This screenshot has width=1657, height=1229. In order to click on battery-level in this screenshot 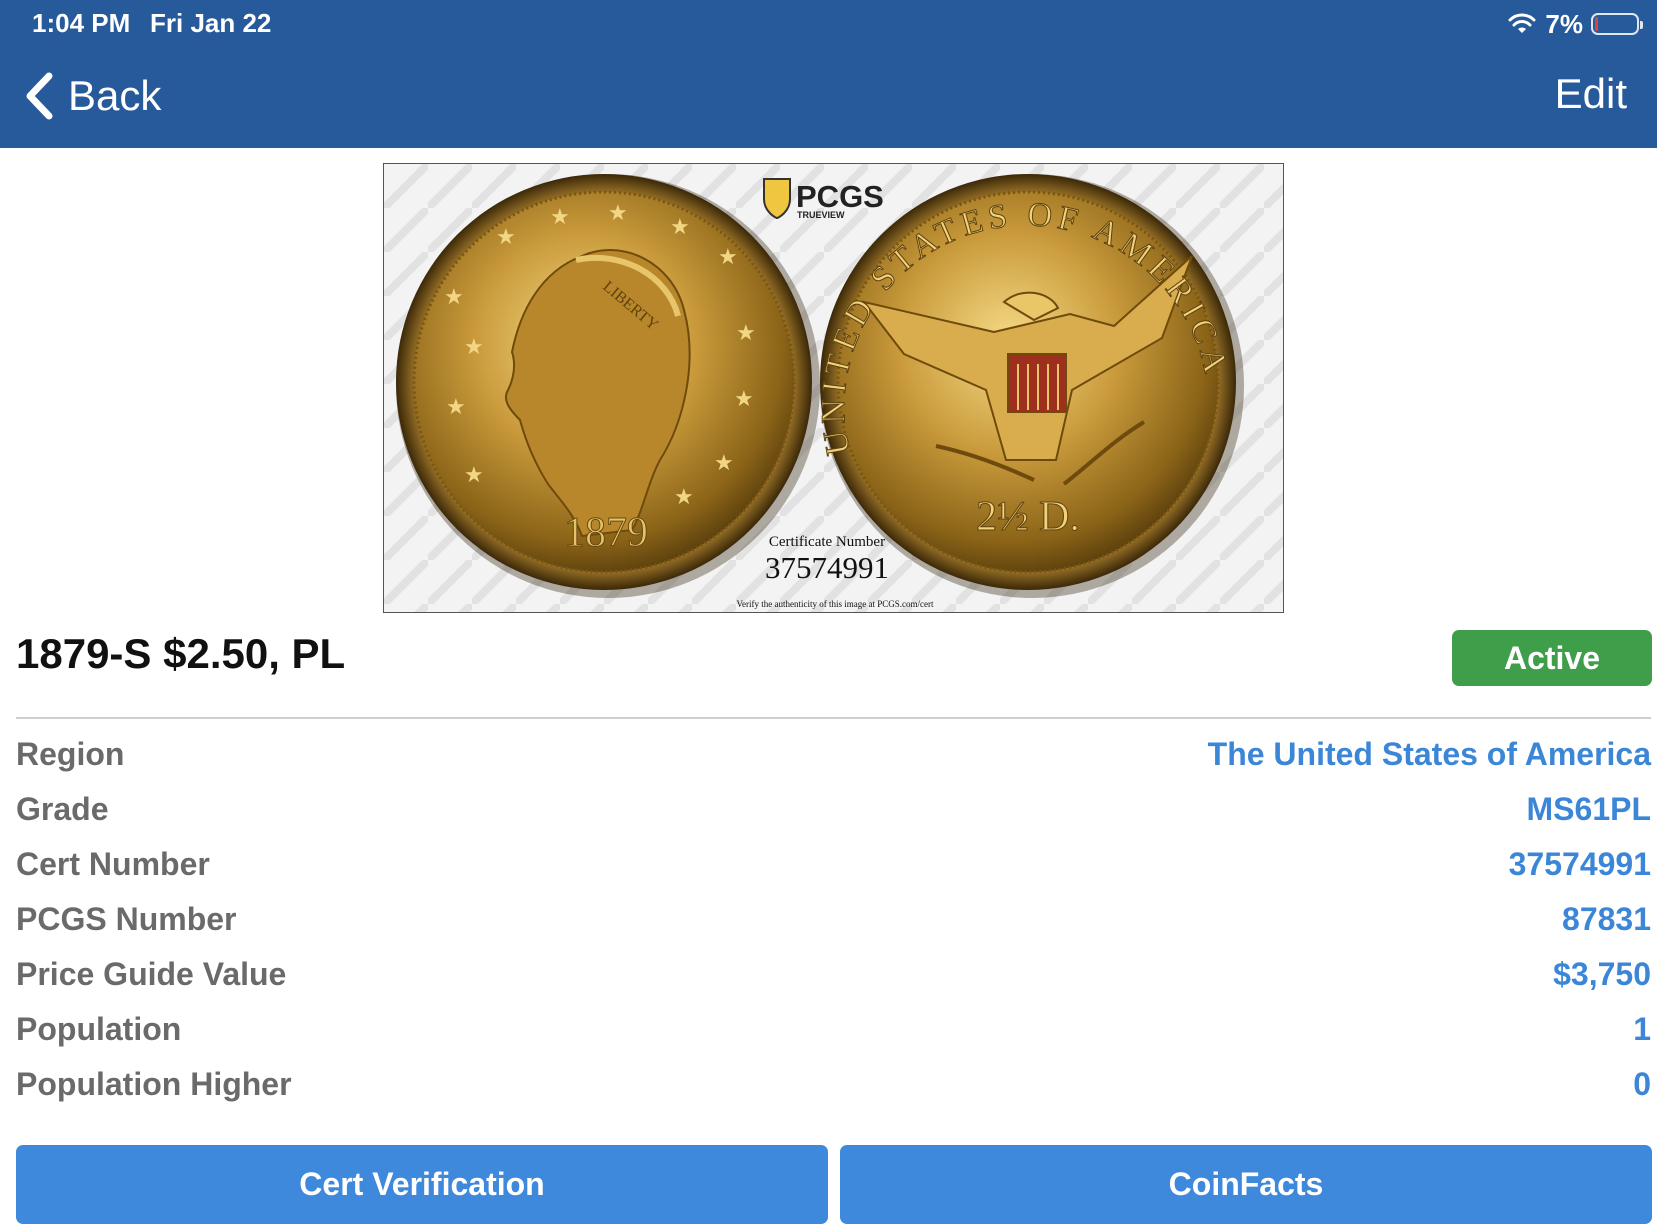, I will do `click(1596, 24)`.